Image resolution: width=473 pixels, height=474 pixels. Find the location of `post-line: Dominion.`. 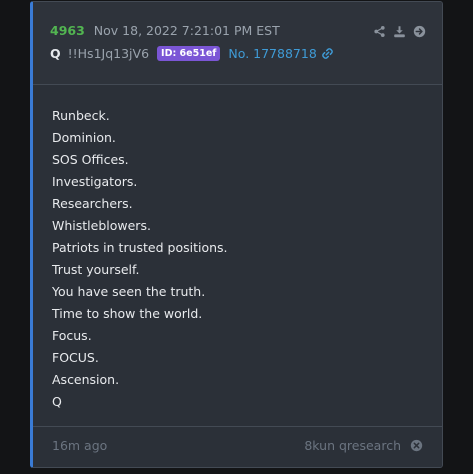

post-line: Dominion. is located at coordinates (84, 137).